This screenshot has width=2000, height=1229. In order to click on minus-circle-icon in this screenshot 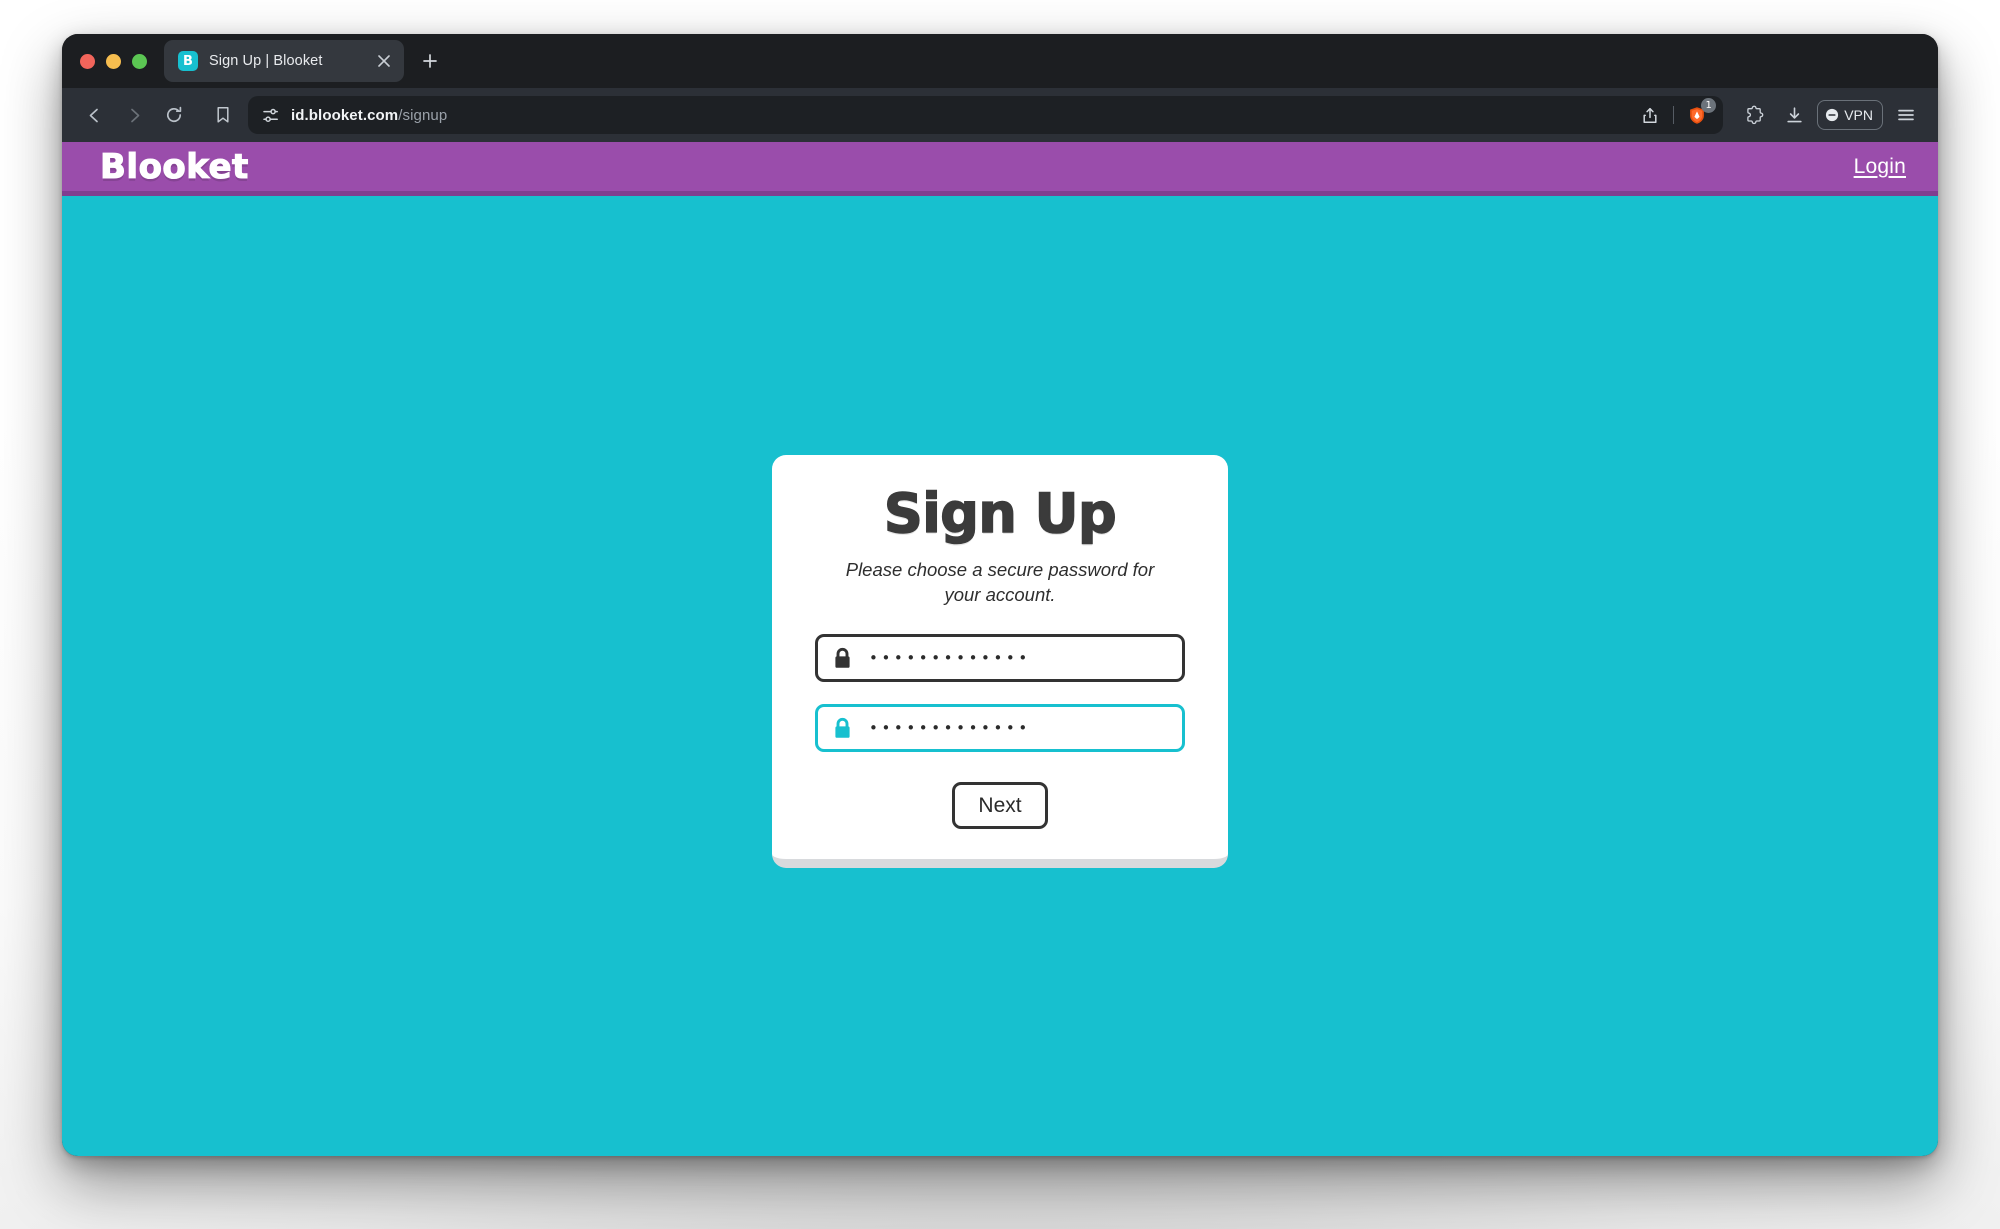, I will do `click(1832, 115)`.